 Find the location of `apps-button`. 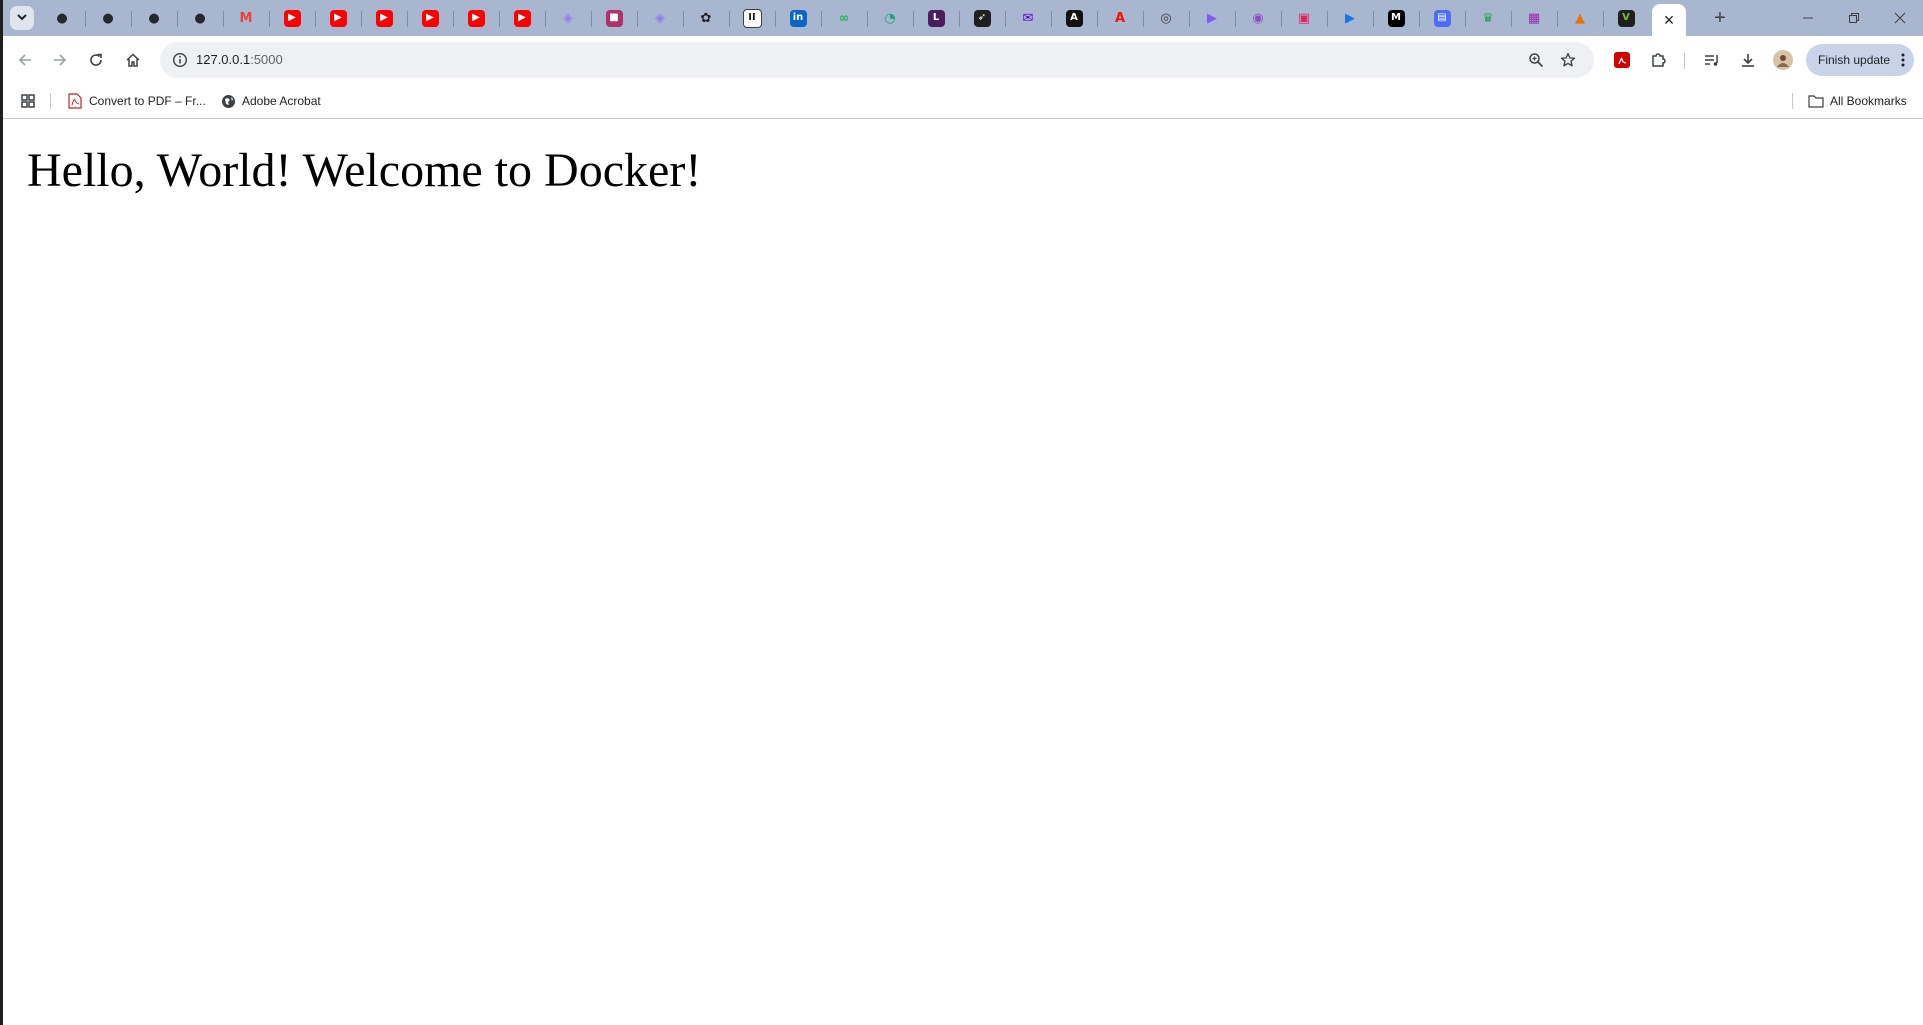

apps-button is located at coordinates (28, 101).